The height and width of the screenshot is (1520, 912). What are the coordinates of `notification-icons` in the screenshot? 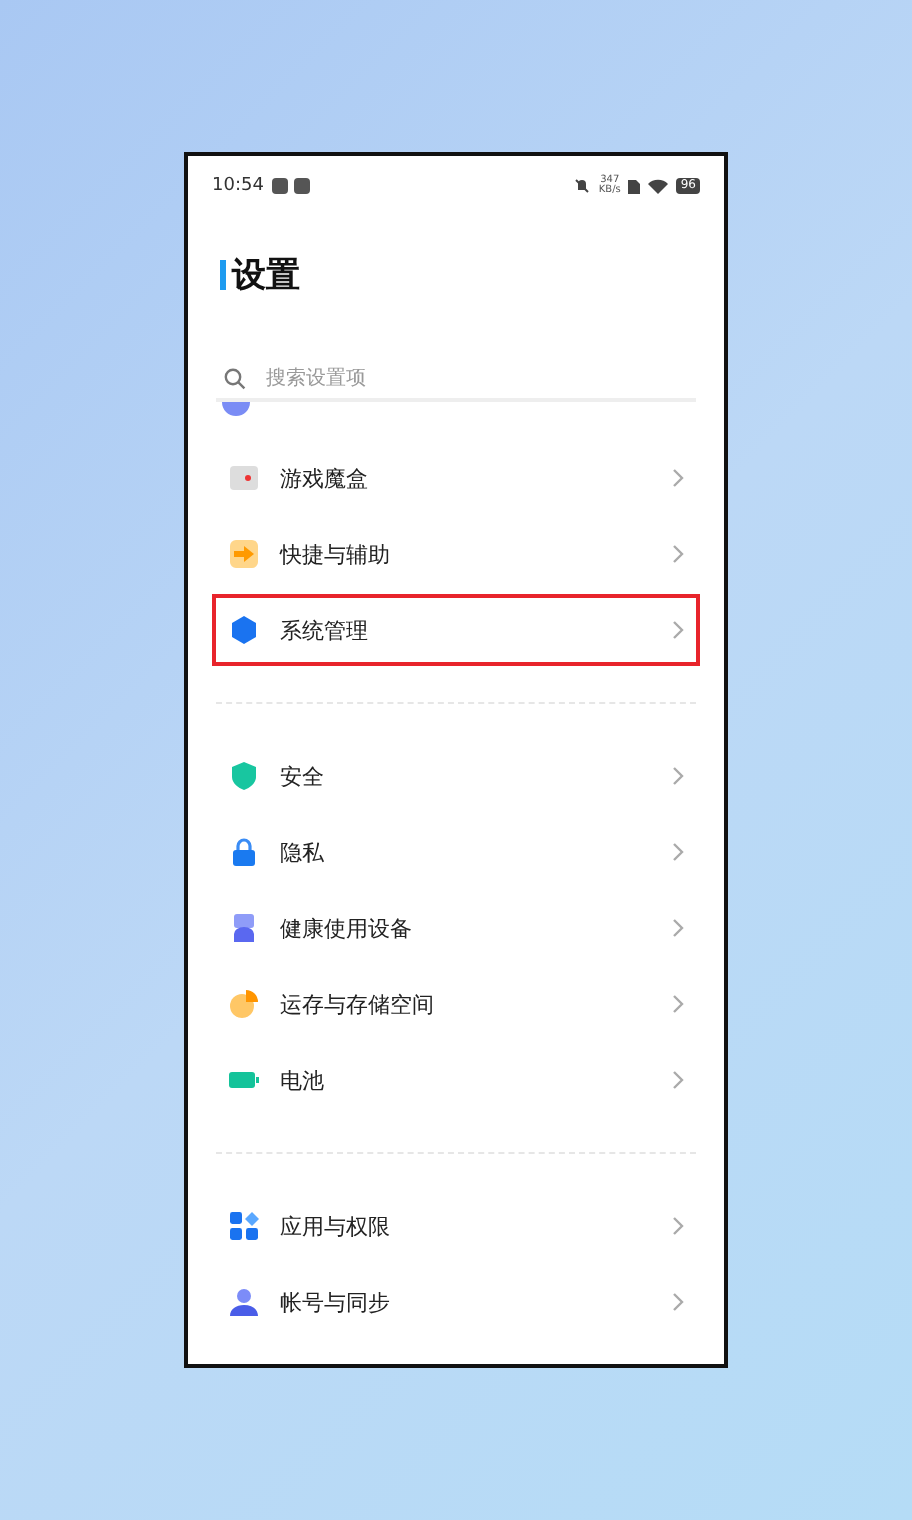 It's located at (291, 186).